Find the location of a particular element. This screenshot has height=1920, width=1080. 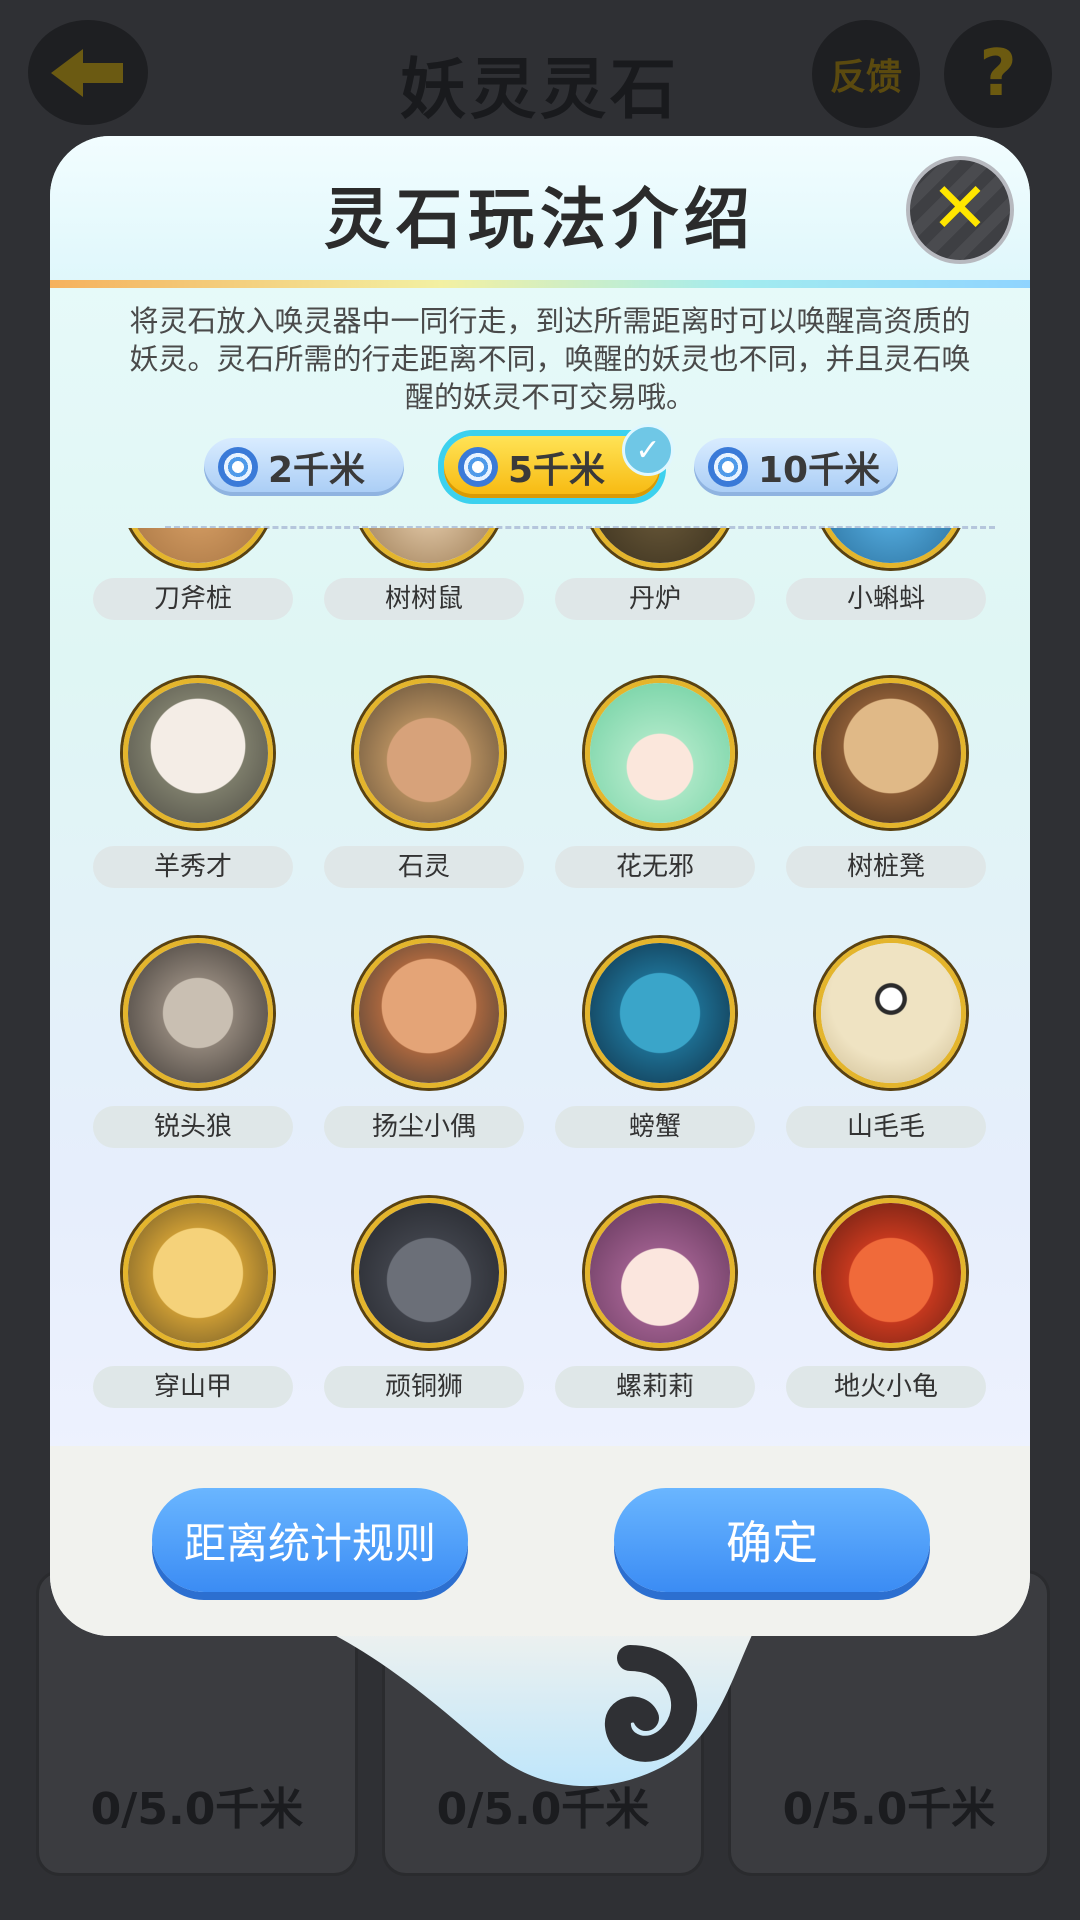

creature-name: 羊秀才 is located at coordinates (193, 867).